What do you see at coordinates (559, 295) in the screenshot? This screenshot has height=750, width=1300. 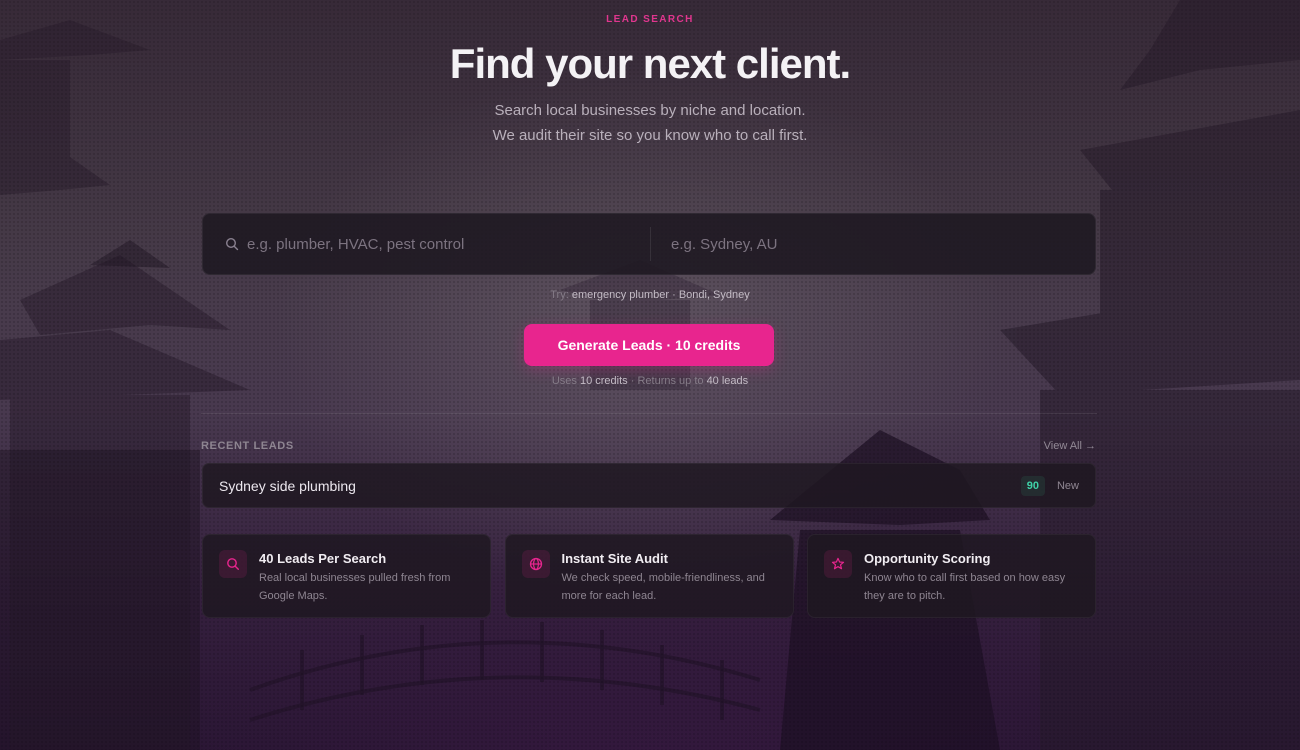 I see `try-label: Try:` at bounding box center [559, 295].